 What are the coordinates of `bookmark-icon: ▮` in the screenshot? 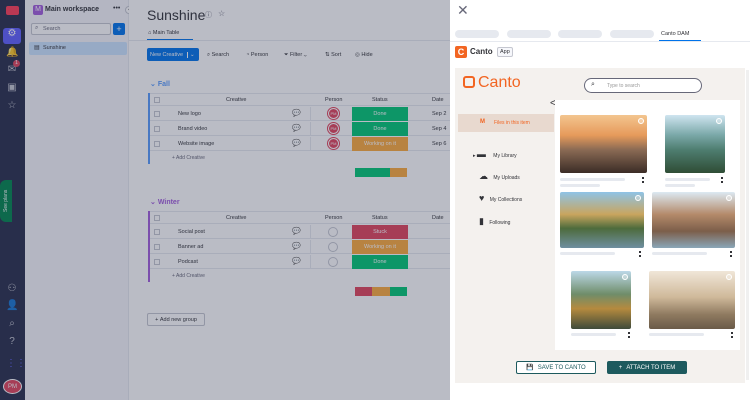 It's located at (481, 221).